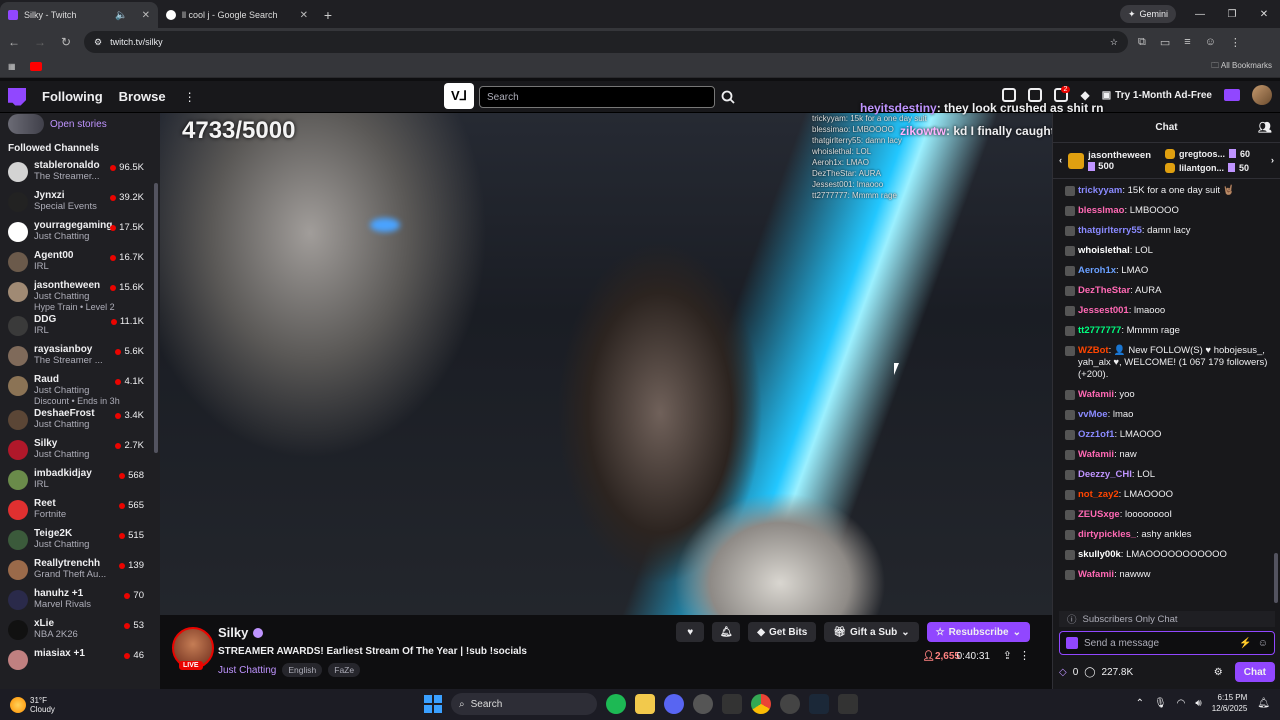 The width and height of the screenshot is (1280, 720). What do you see at coordinates (80, 203) in the screenshot?
I see `sidebar-channel: Jynxzi Special Events 39.2K` at bounding box center [80, 203].